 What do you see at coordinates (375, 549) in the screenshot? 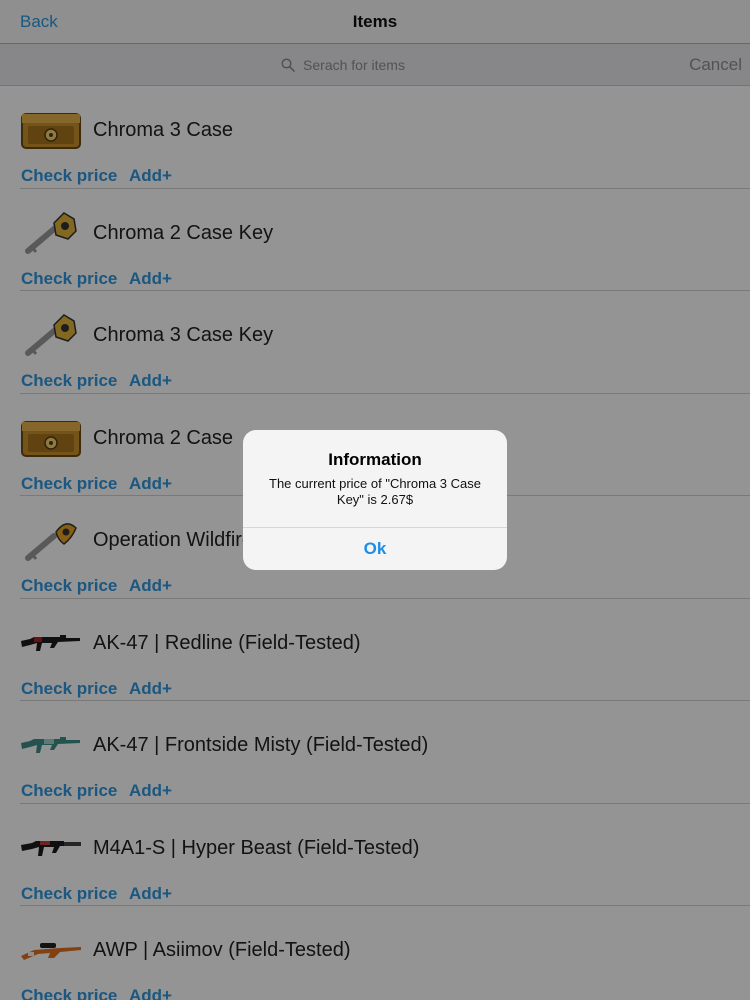
I see `ok-button: Ok` at bounding box center [375, 549].